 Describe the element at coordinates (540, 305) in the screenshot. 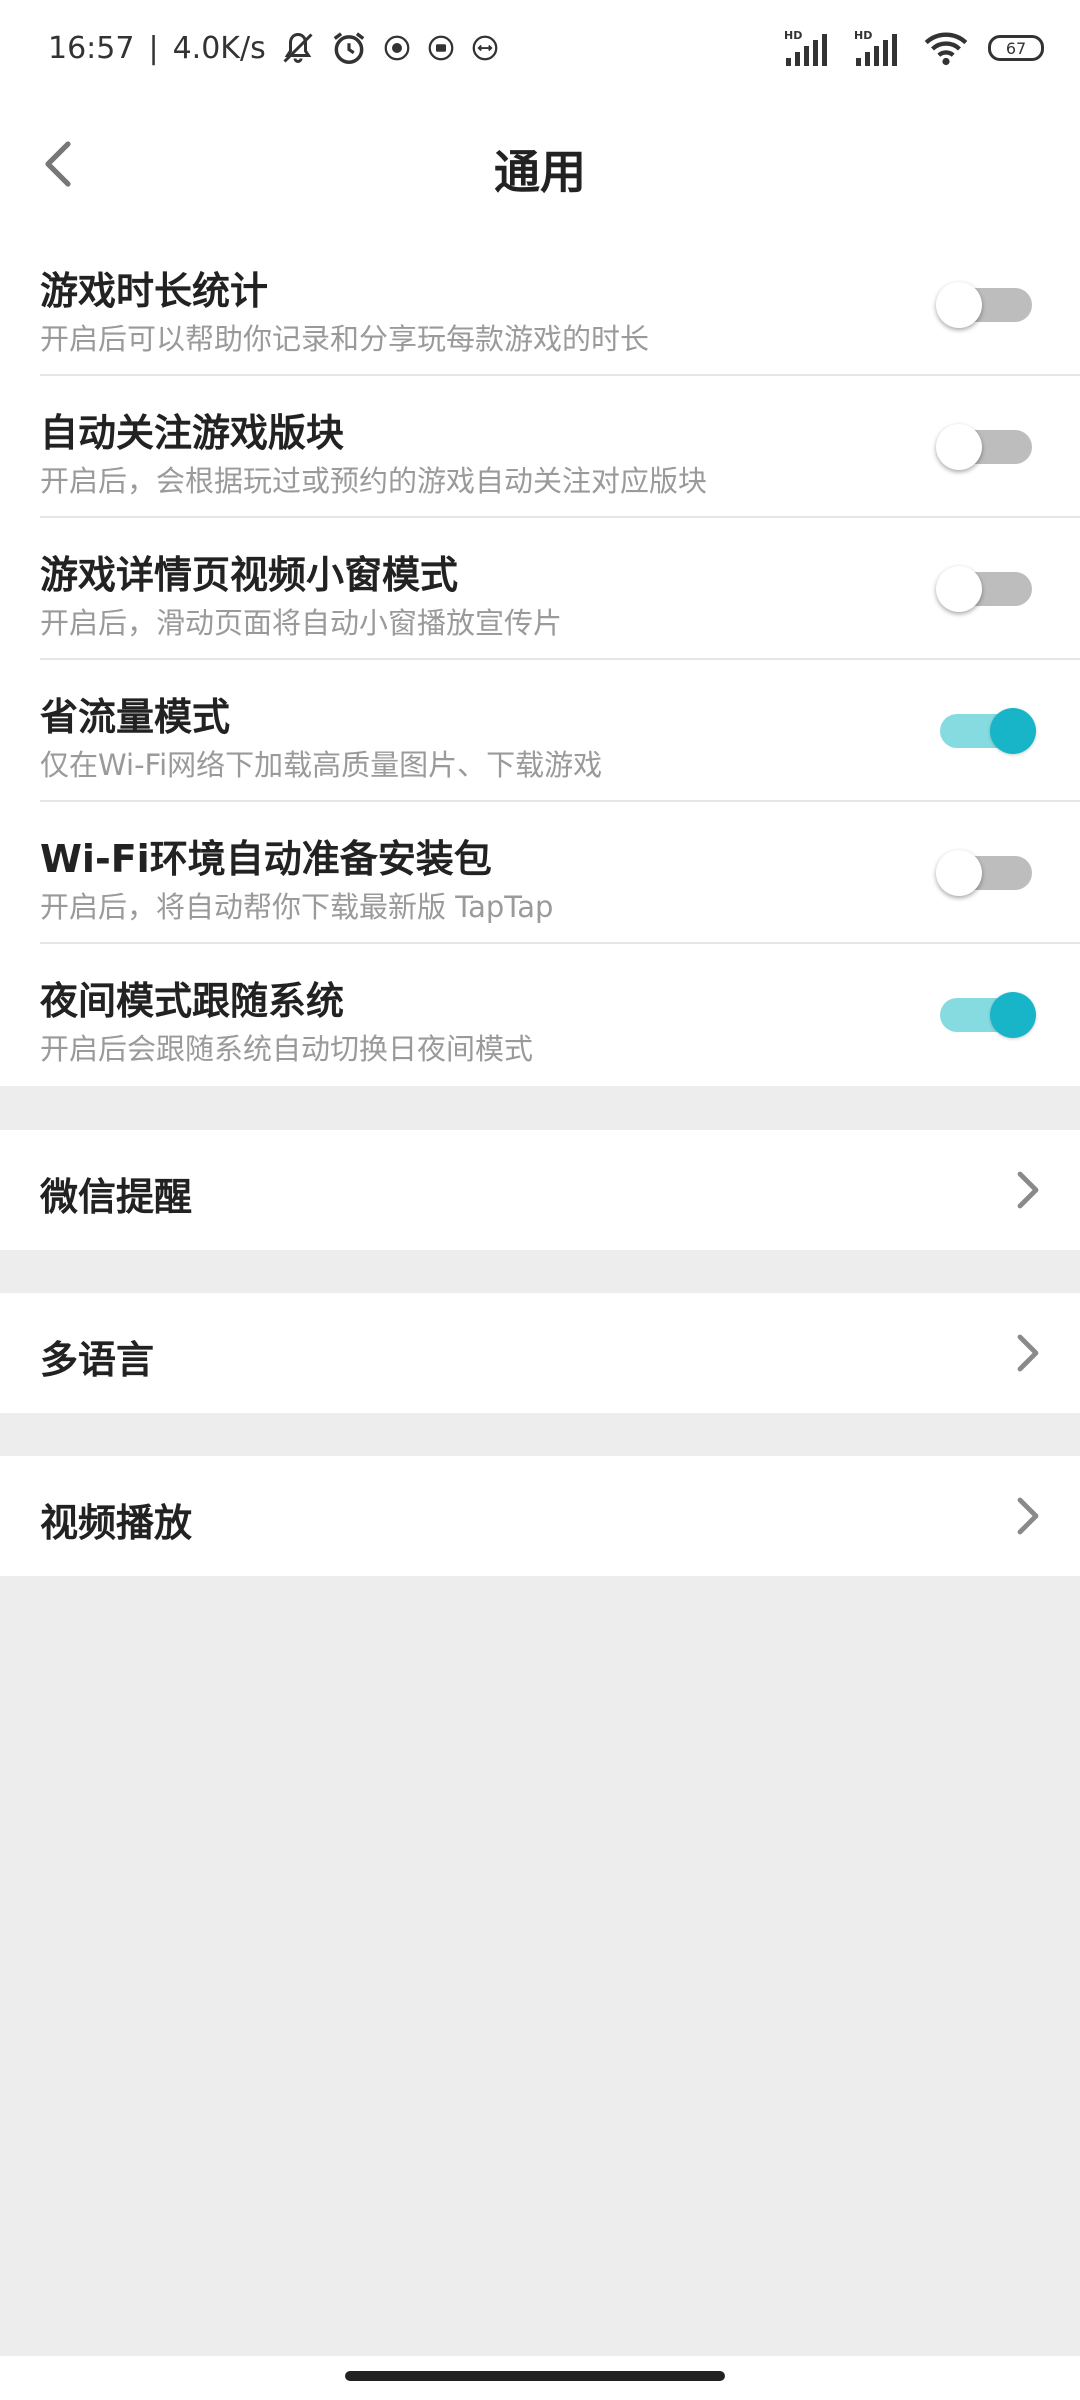

I see `setting-row-play-time-stats: 游戏时长统计 开启后可以帮助你记录和分享玩每款游戏的时长` at that location.